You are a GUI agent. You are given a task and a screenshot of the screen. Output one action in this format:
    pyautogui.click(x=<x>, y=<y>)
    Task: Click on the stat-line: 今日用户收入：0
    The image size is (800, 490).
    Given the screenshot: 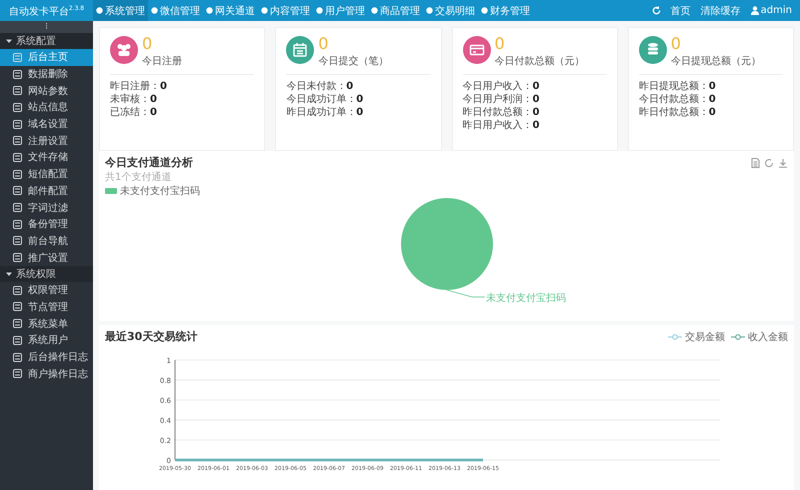 What is the action you would take?
    pyautogui.click(x=501, y=86)
    